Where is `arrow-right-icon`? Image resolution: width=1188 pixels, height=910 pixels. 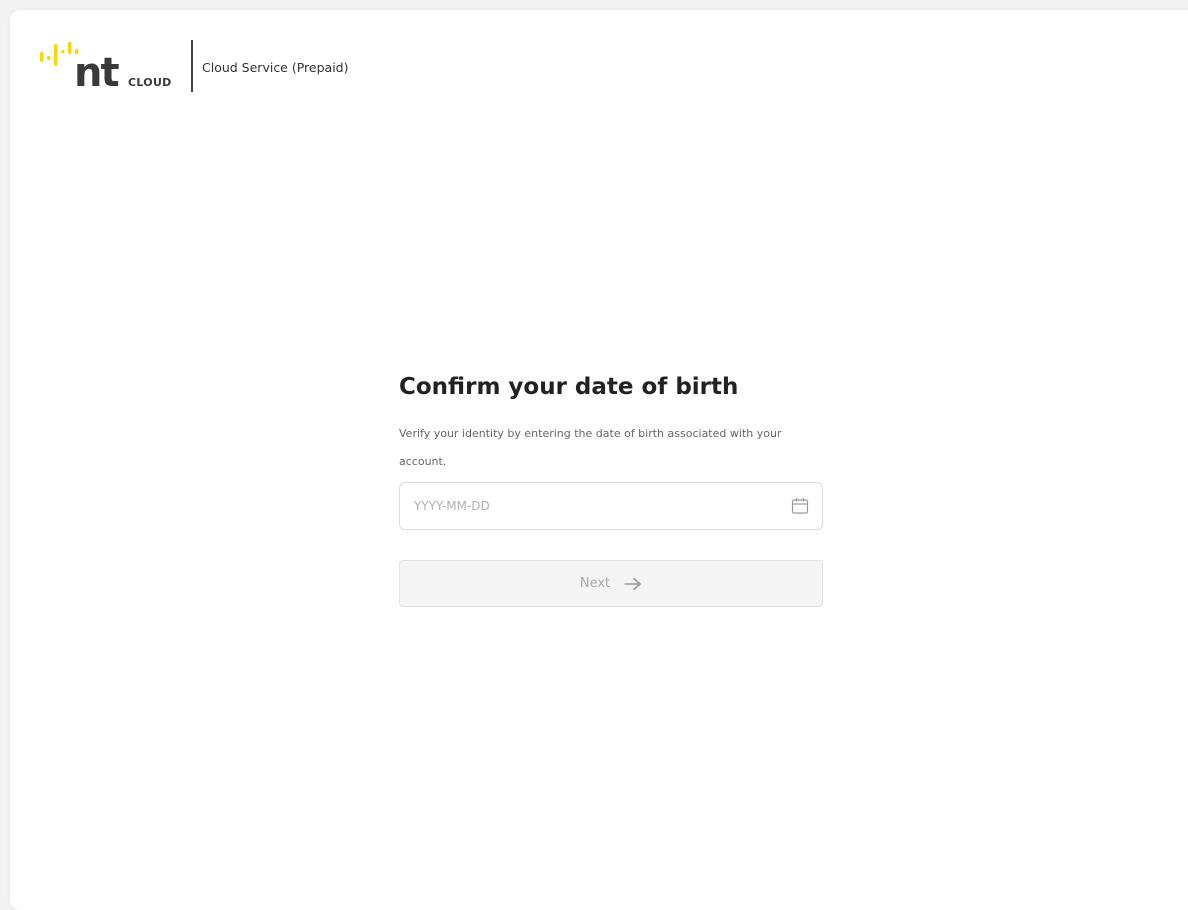
arrow-right-icon is located at coordinates (632, 583).